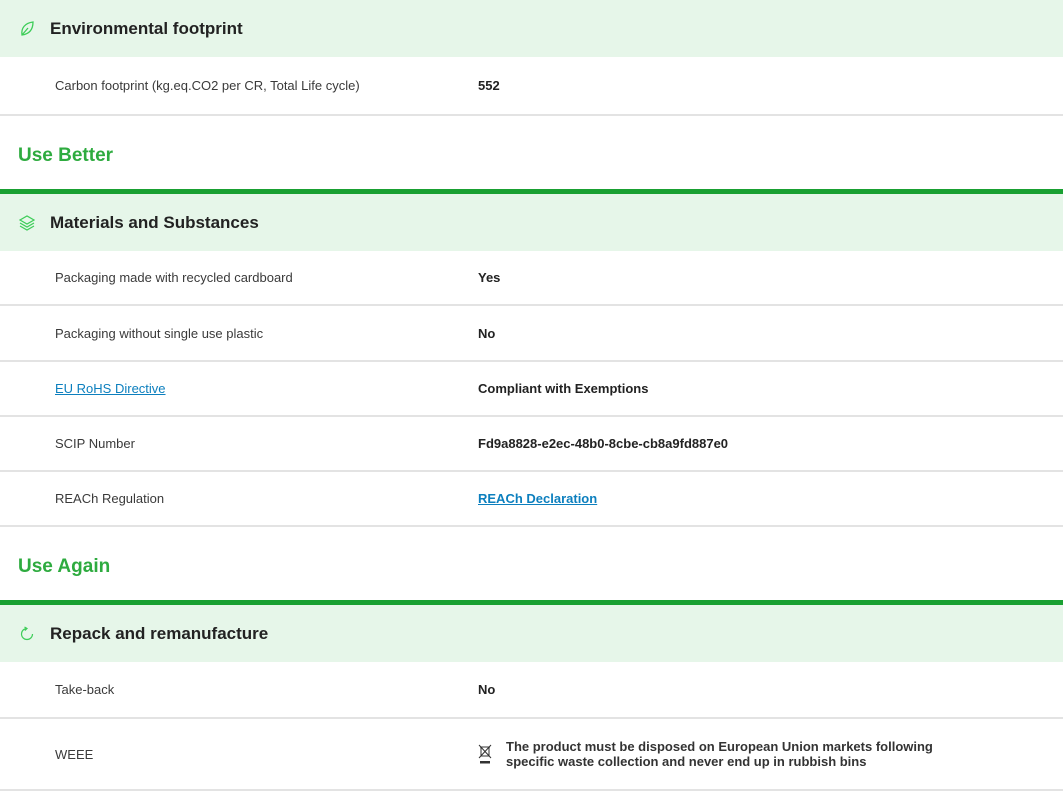 The width and height of the screenshot is (1063, 802). I want to click on environmental-footprint-title: Environmental footprint, so click(146, 28).